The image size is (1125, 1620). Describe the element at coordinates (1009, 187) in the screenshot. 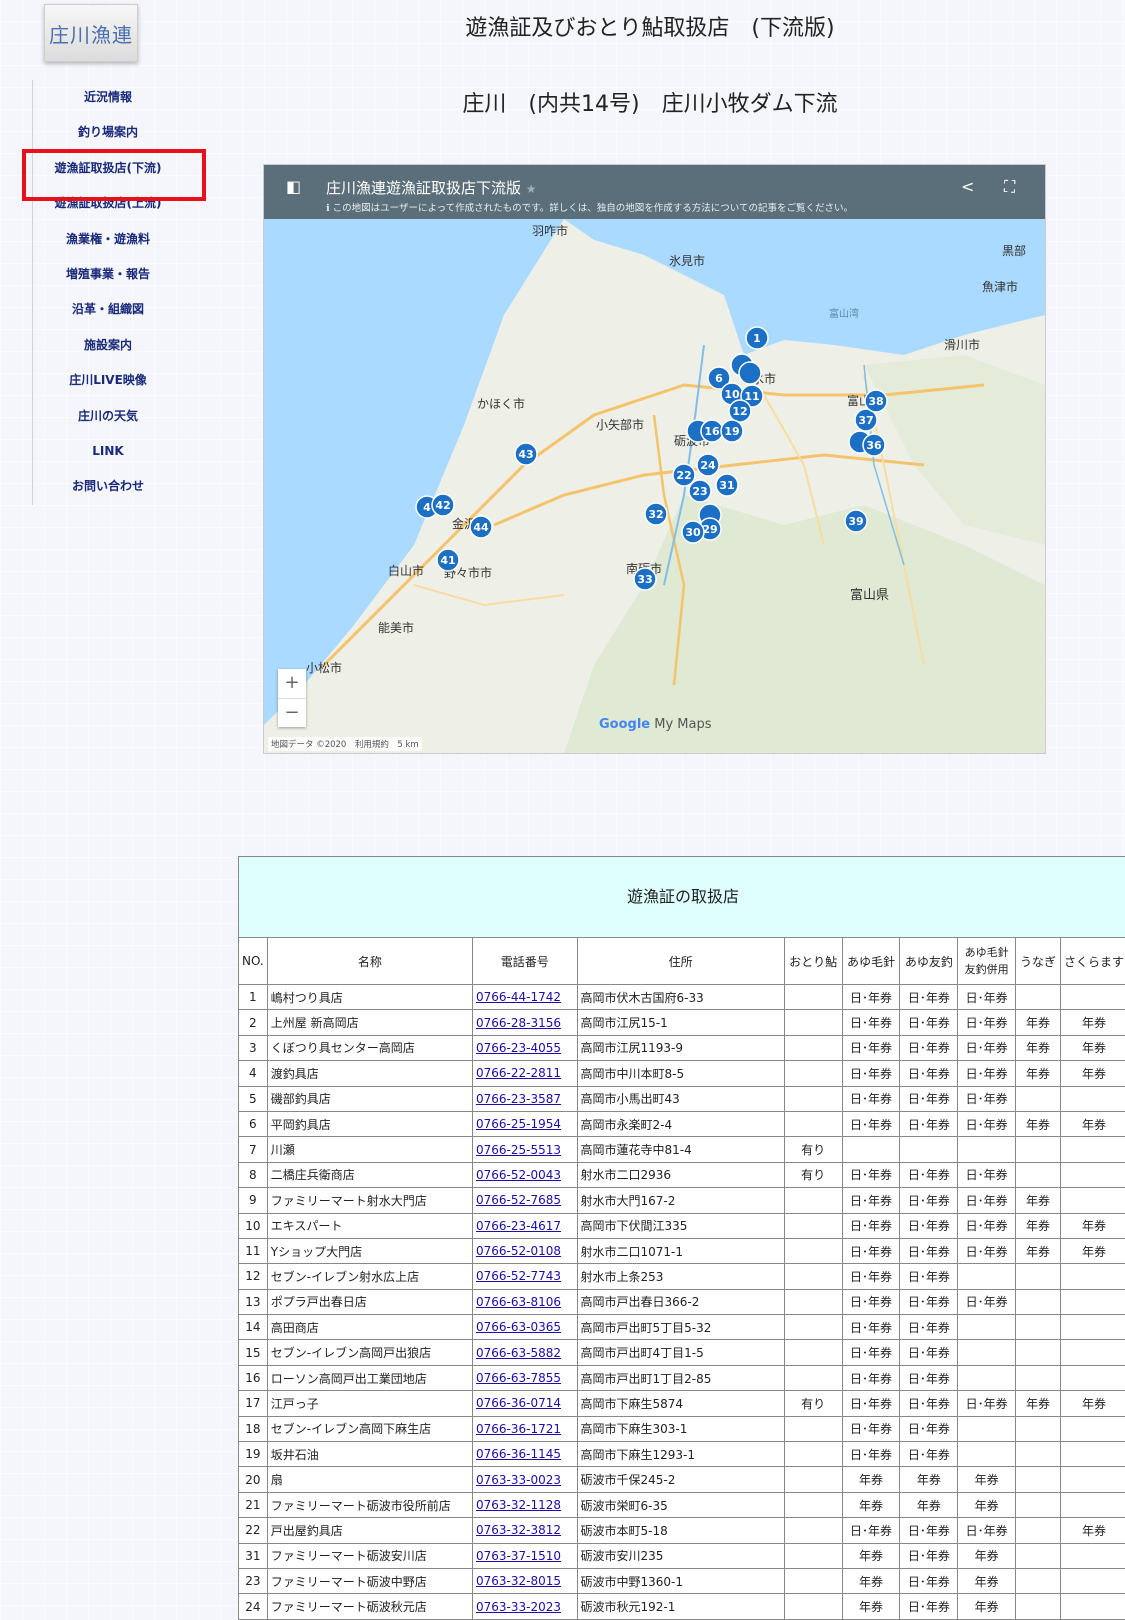

I see `fullscreen-icon: ⛶` at that location.